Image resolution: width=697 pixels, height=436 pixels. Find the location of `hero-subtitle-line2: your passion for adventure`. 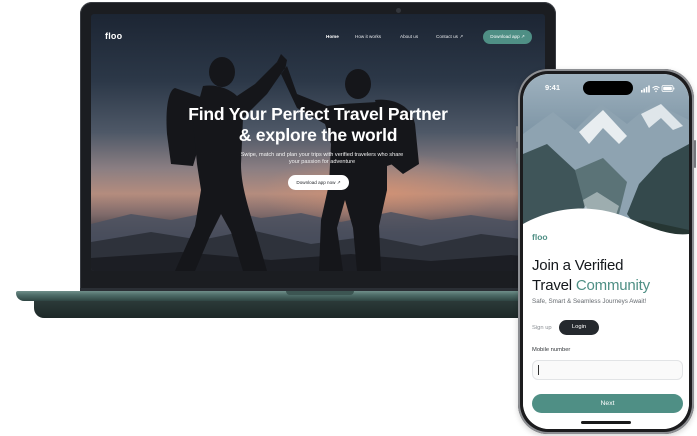

hero-subtitle-line2: your passion for adventure is located at coordinates (322, 162).